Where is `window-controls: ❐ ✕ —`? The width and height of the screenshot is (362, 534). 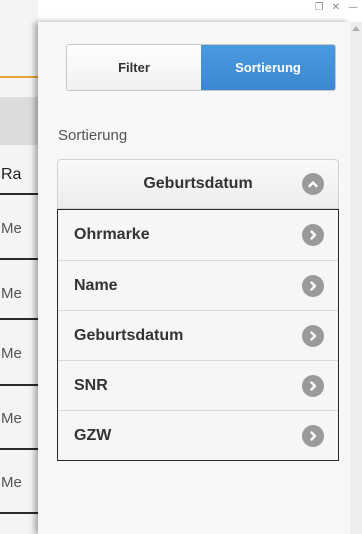
window-controls: ❐ ✕ — is located at coordinates (338, 8).